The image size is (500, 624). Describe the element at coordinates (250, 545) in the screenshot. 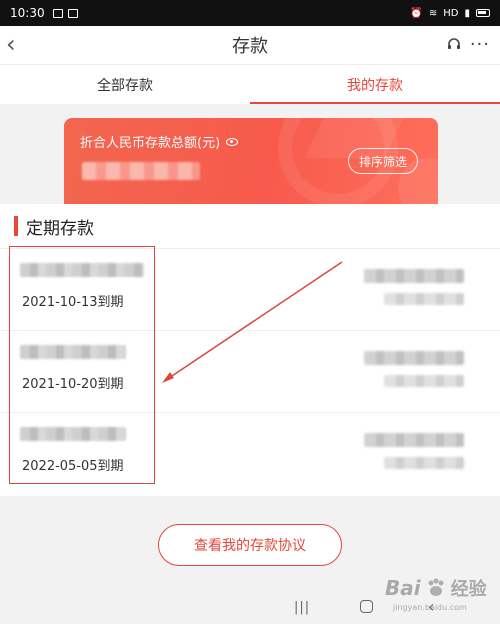

I see `view-agreement-button: 查看我的存款协议` at that location.